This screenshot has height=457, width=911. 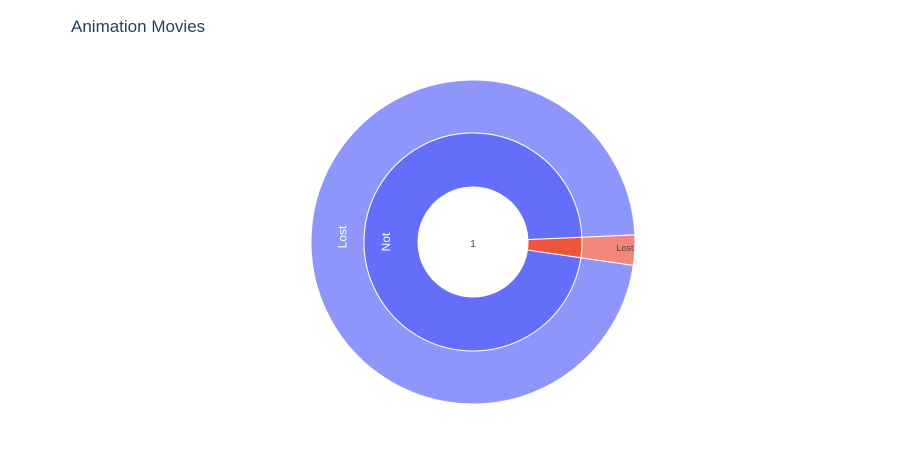 What do you see at coordinates (386, 241) in the screenshot?
I see `inner-slice-label: Not` at bounding box center [386, 241].